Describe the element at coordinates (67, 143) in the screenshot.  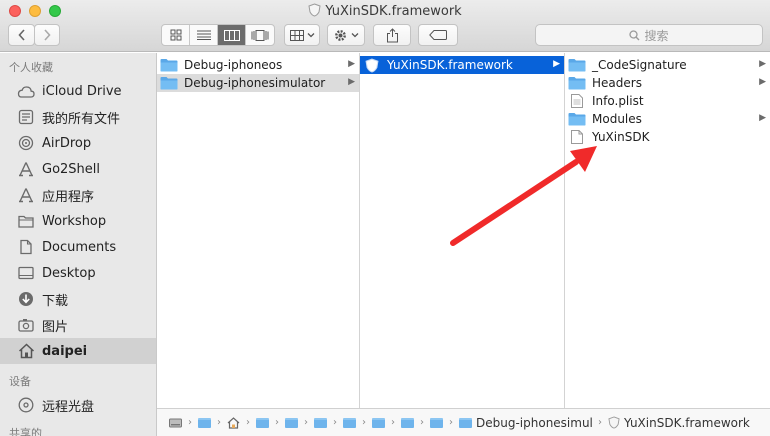
I see `sidebar-item-label: AirDrop` at that location.